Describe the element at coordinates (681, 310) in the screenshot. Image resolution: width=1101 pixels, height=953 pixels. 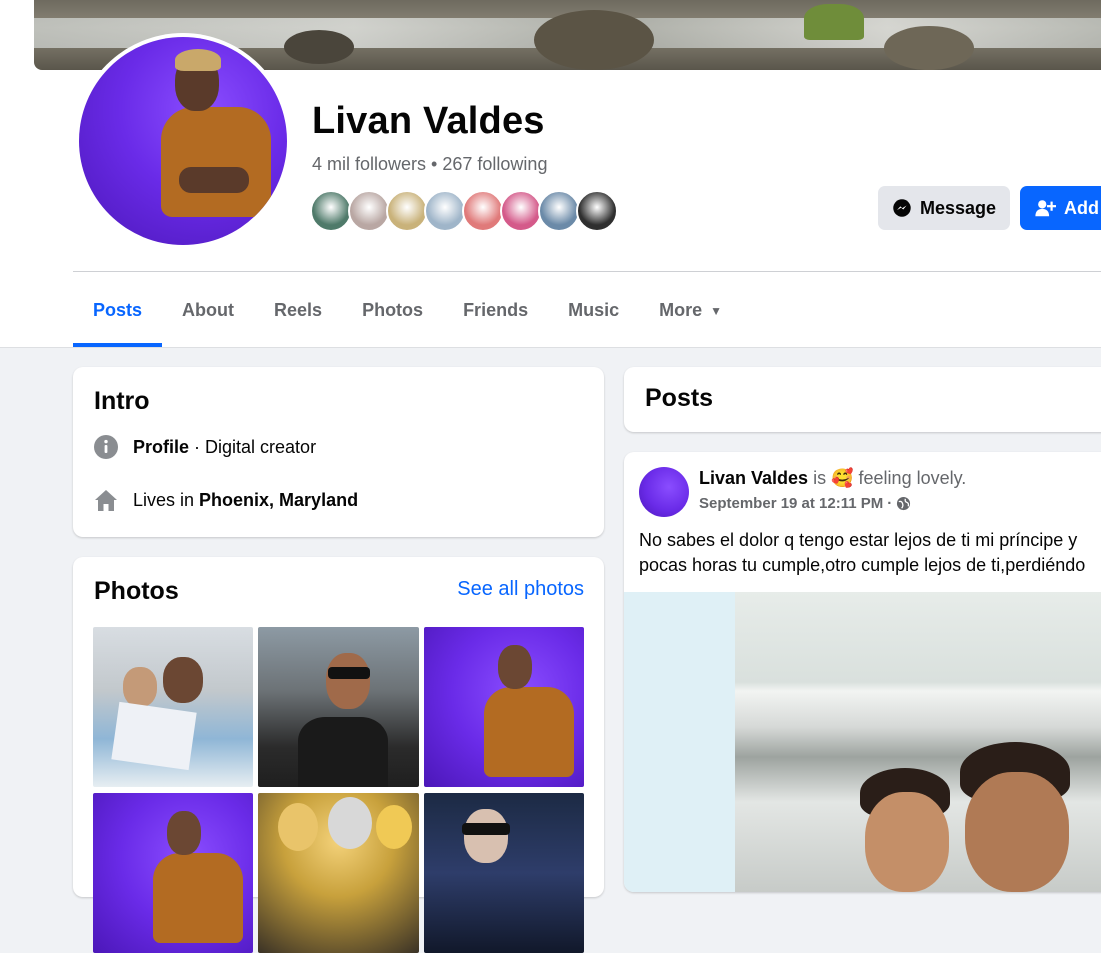
I see `tab-more-label: More` at that location.